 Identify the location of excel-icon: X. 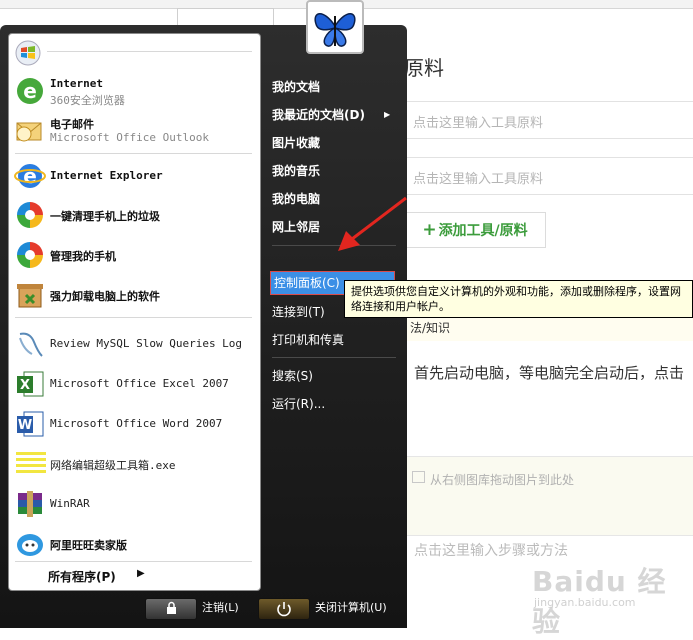
(30, 384).